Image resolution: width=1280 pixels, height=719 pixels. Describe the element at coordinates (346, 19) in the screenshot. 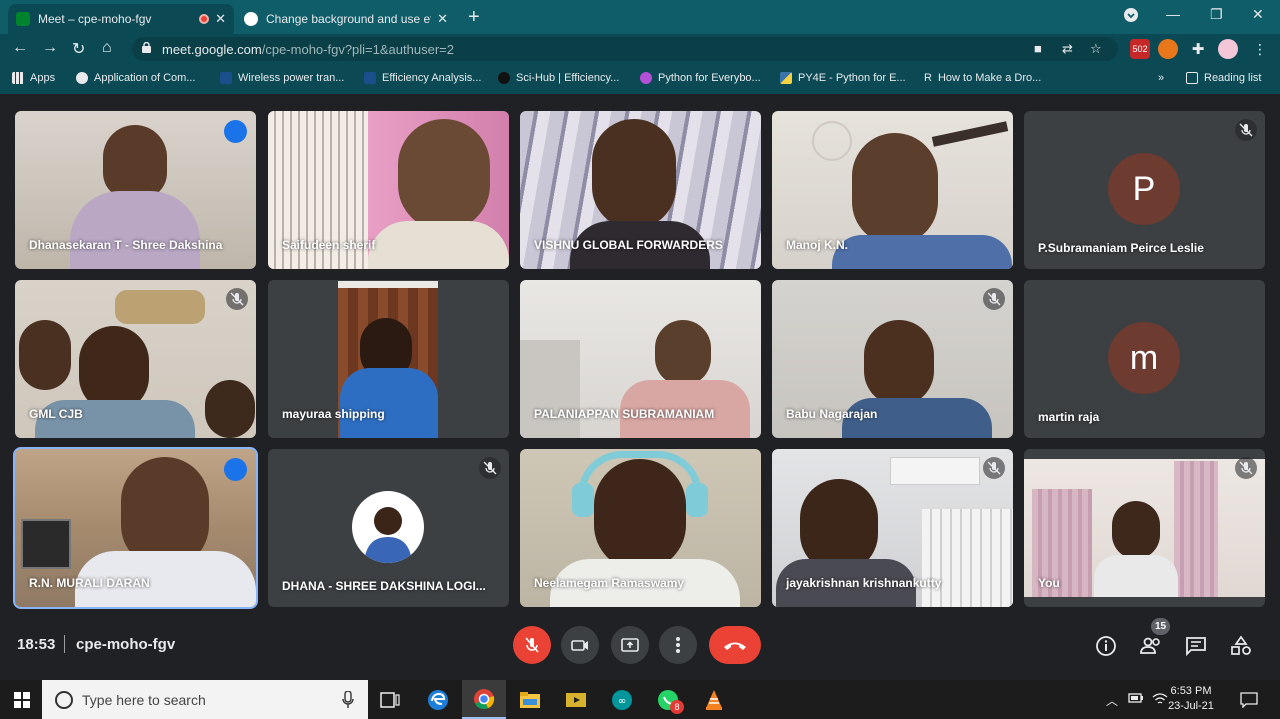

I see `tab-change-background: Change background and use effe ✕` at that location.